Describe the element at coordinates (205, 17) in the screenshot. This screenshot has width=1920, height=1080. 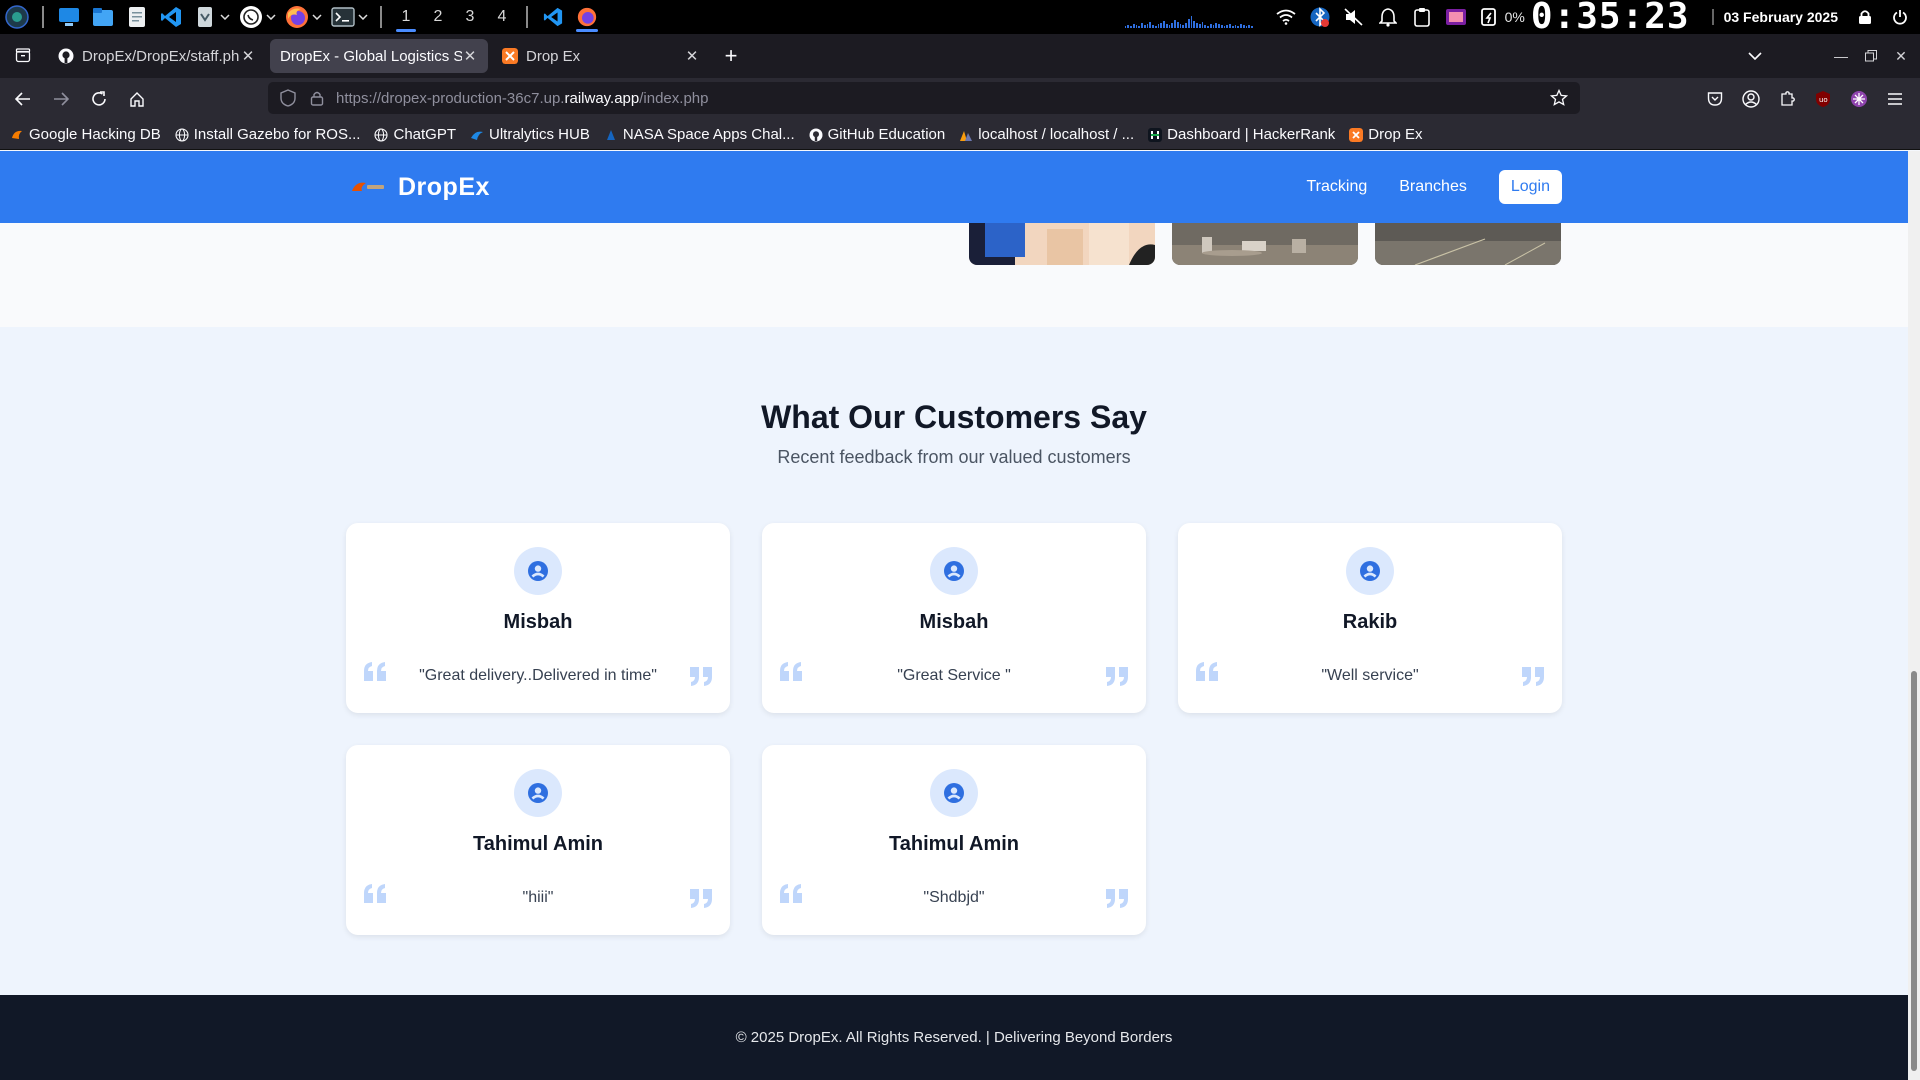
I see `document-viewer-icon` at that location.